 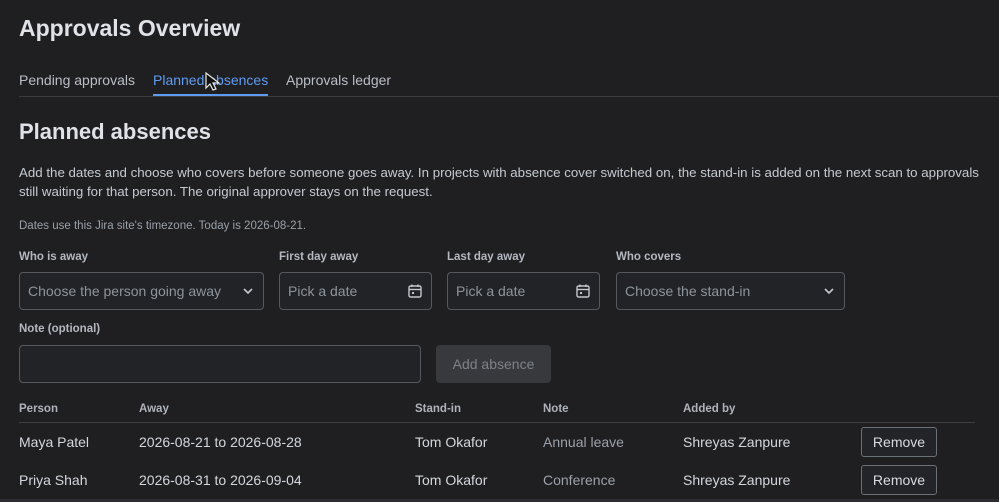 I want to click on last-day-placeholder: Pick a date, so click(x=491, y=291).